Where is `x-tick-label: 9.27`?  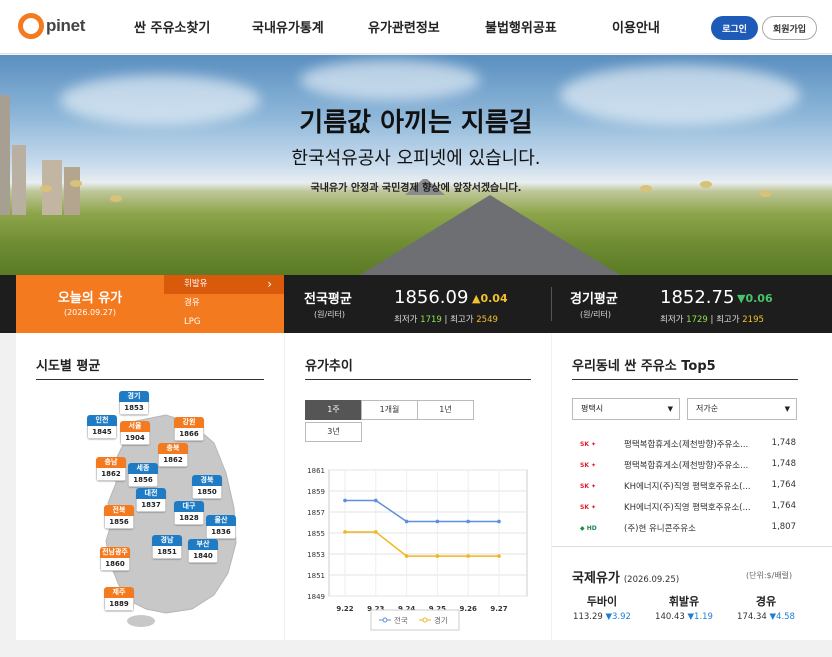 x-tick-label: 9.27 is located at coordinates (498, 609).